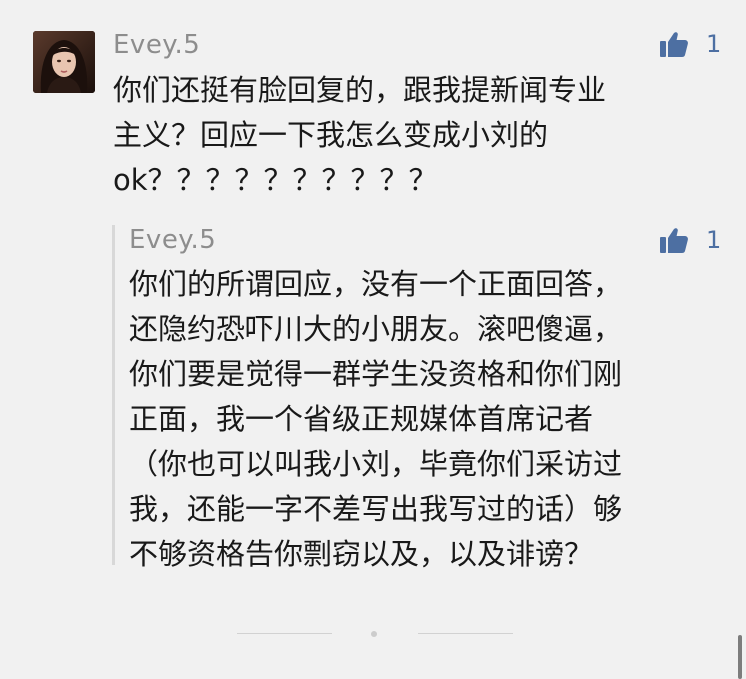 This screenshot has height=679, width=746. I want to click on section-divider-right, so click(465, 633).